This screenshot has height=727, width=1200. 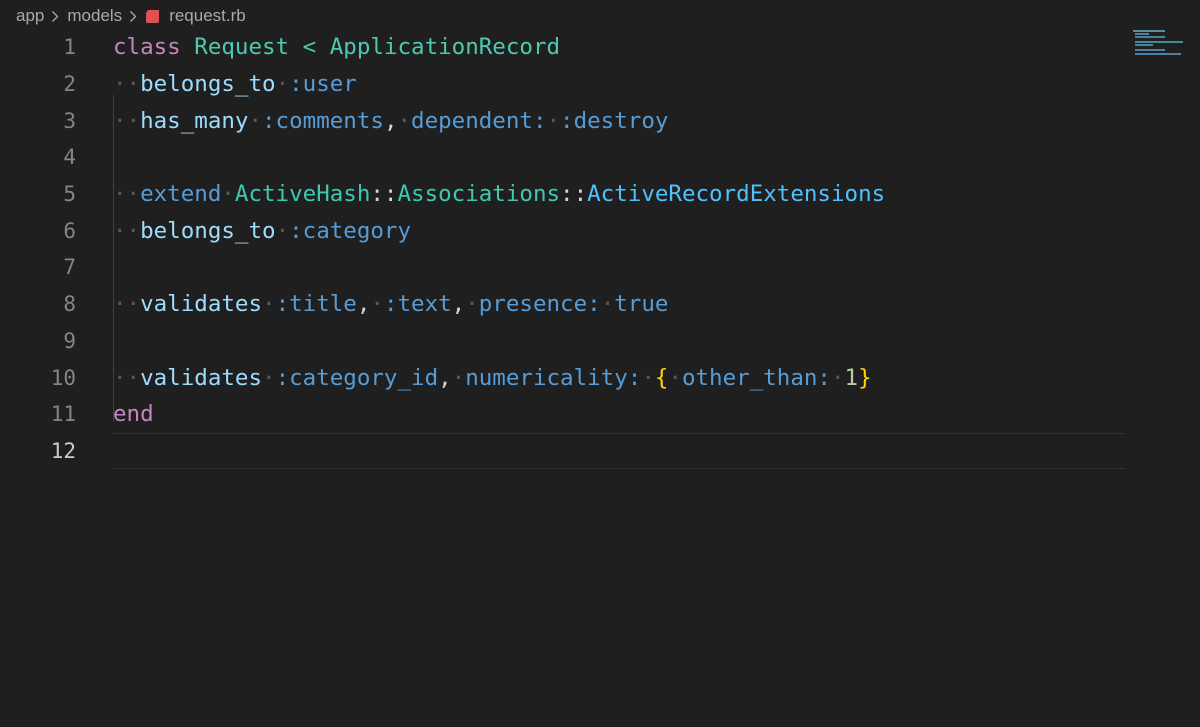 I want to click on code-token: other_than:, so click(x=756, y=377).